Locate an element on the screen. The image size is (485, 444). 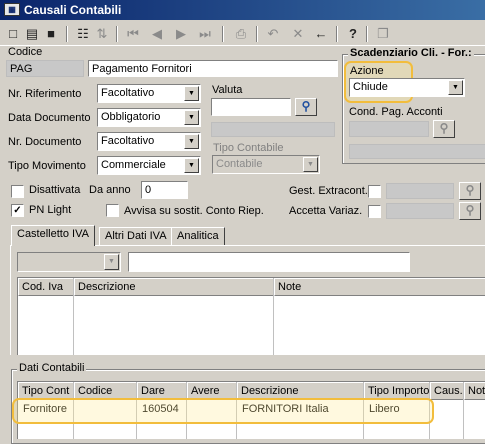
print-icon: ⎙ is located at coordinates (241, 34).